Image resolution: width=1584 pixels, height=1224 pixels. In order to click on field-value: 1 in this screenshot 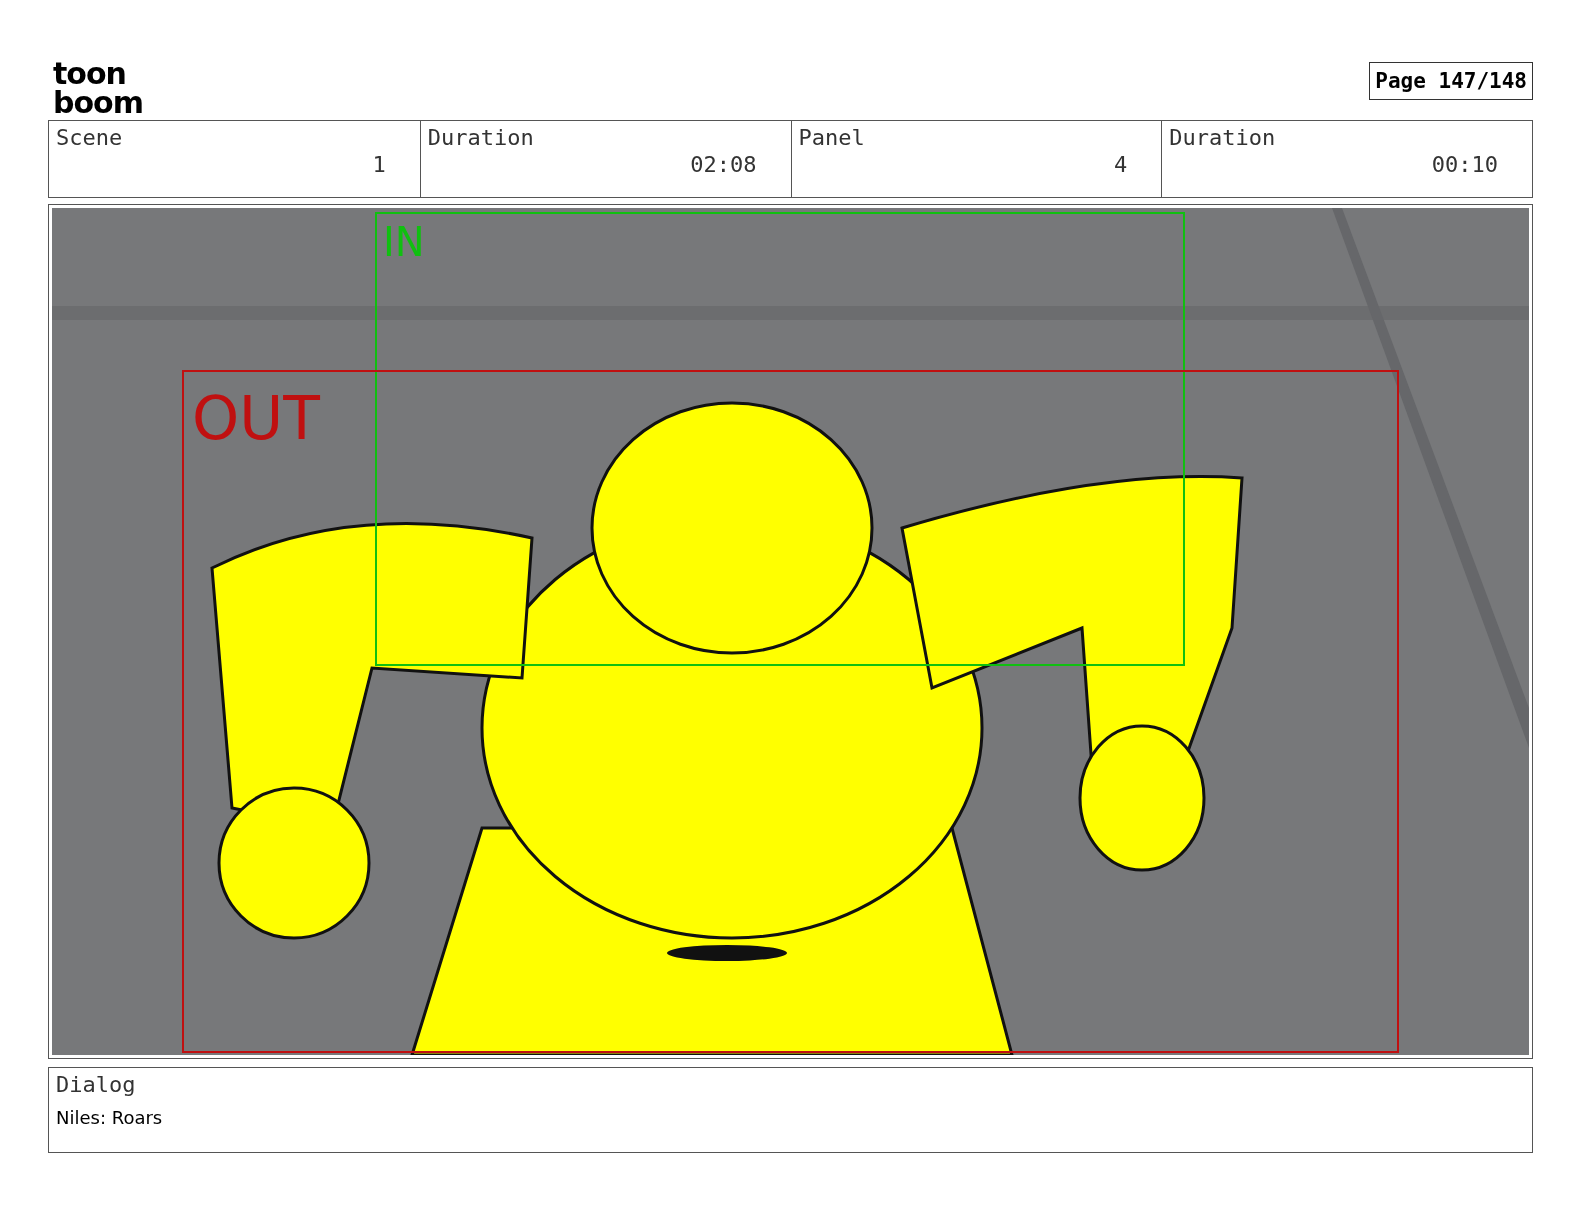, I will do `click(379, 164)`.